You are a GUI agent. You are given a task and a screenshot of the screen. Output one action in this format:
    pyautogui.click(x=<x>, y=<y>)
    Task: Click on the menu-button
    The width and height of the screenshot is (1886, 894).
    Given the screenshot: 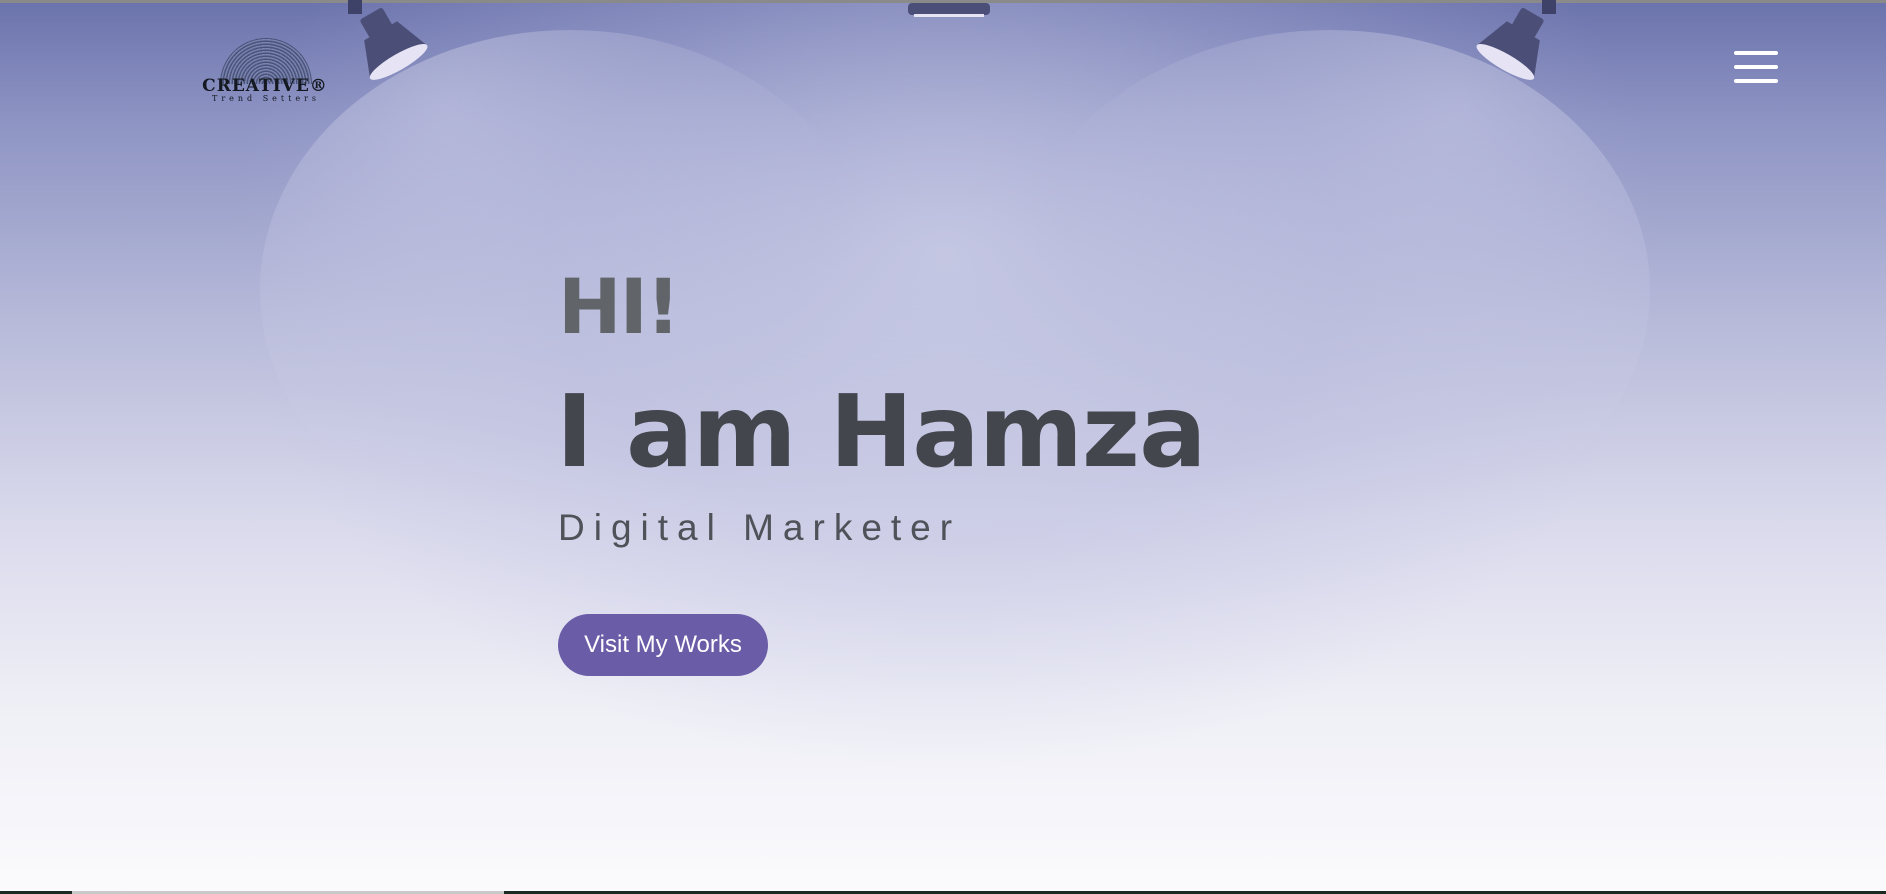 What is the action you would take?
    pyautogui.click(x=1756, y=67)
    